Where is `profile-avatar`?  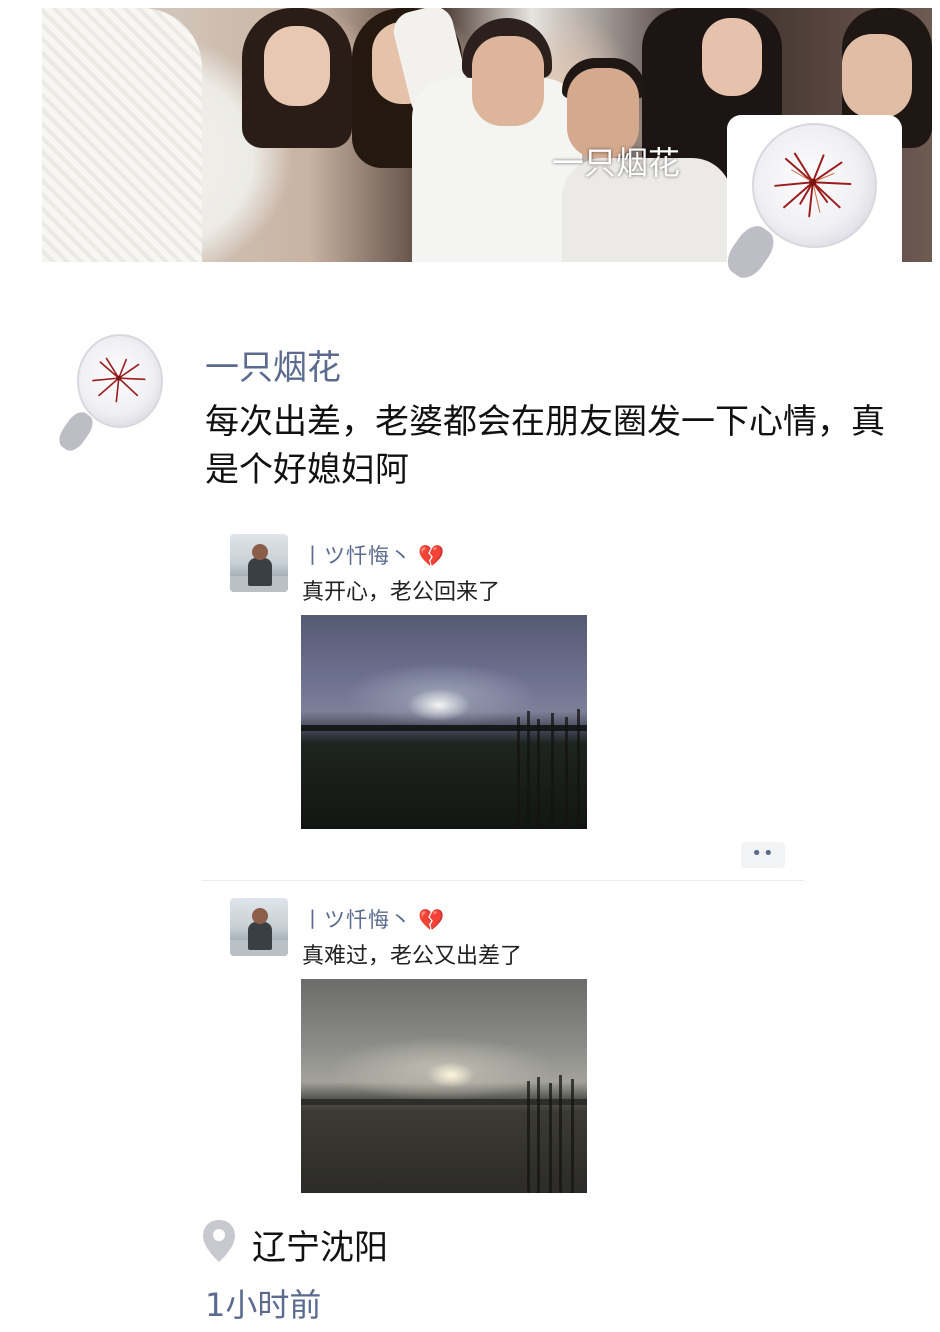
profile-avatar is located at coordinates (811, 202).